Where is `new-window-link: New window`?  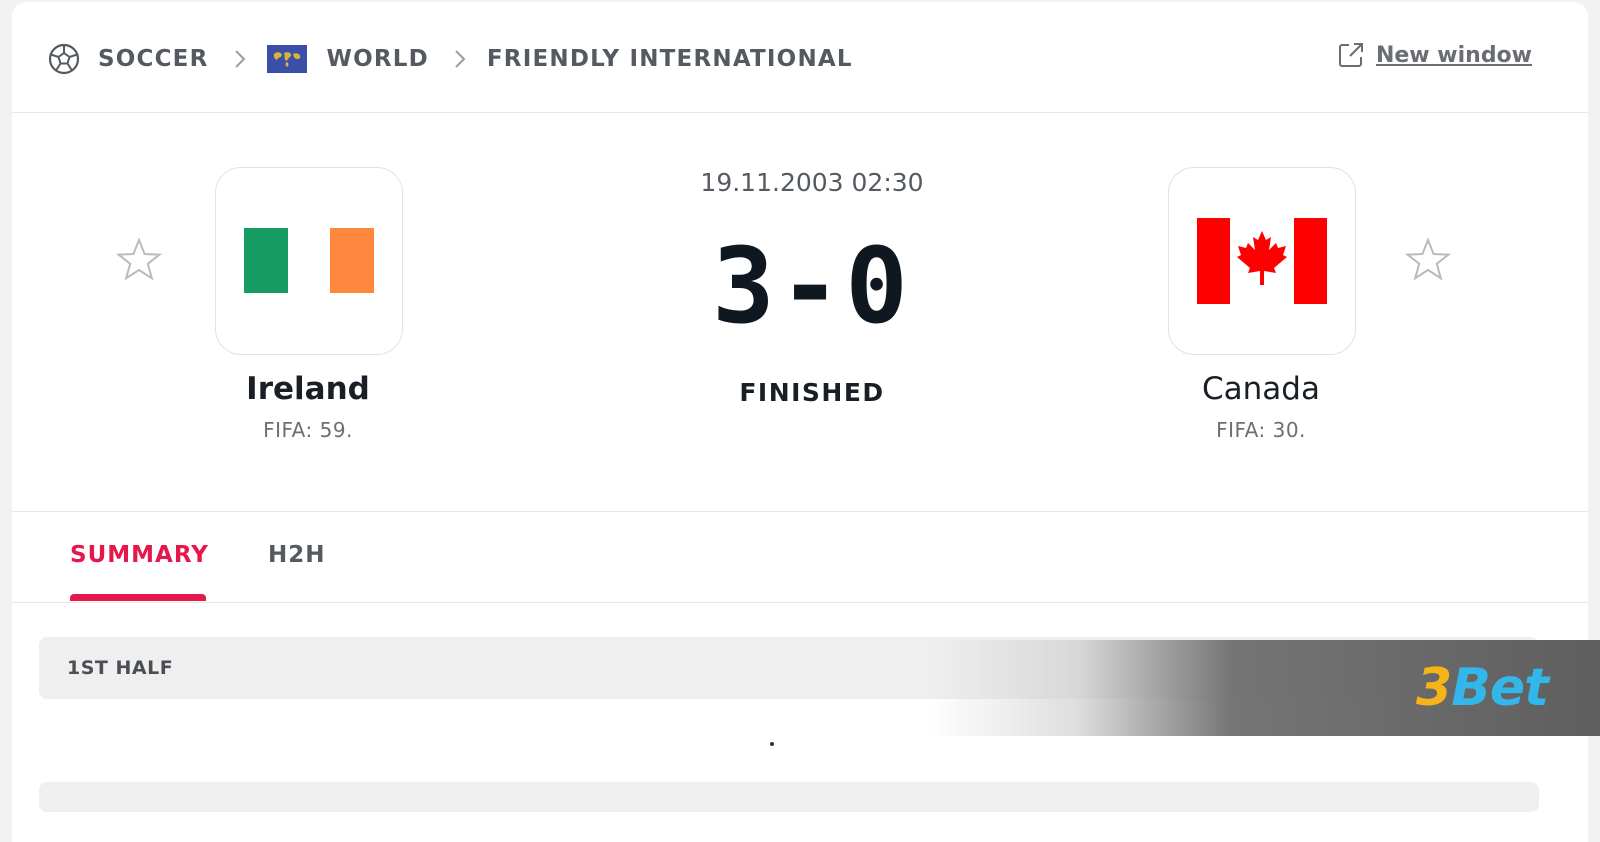 new-window-link: New window is located at coordinates (1434, 55).